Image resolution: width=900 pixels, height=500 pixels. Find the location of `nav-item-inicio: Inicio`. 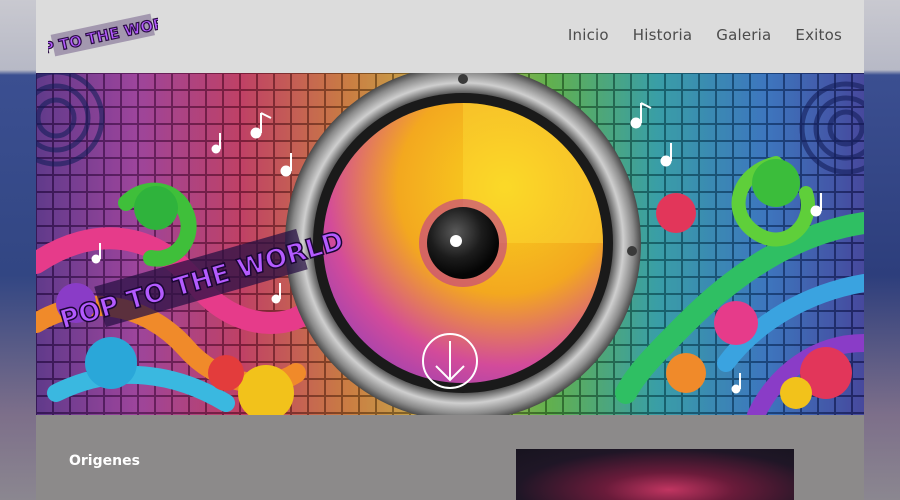

nav-item-inicio: Inicio is located at coordinates (588, 35).